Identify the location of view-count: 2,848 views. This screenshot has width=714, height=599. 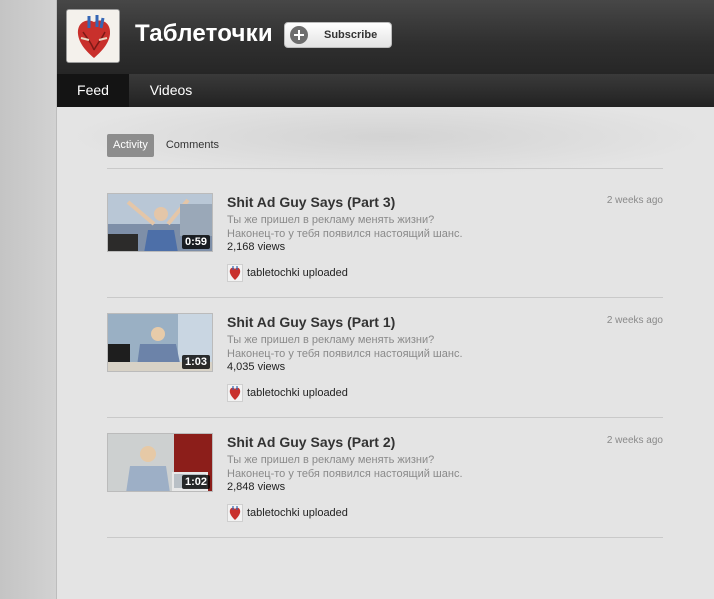
(256, 487).